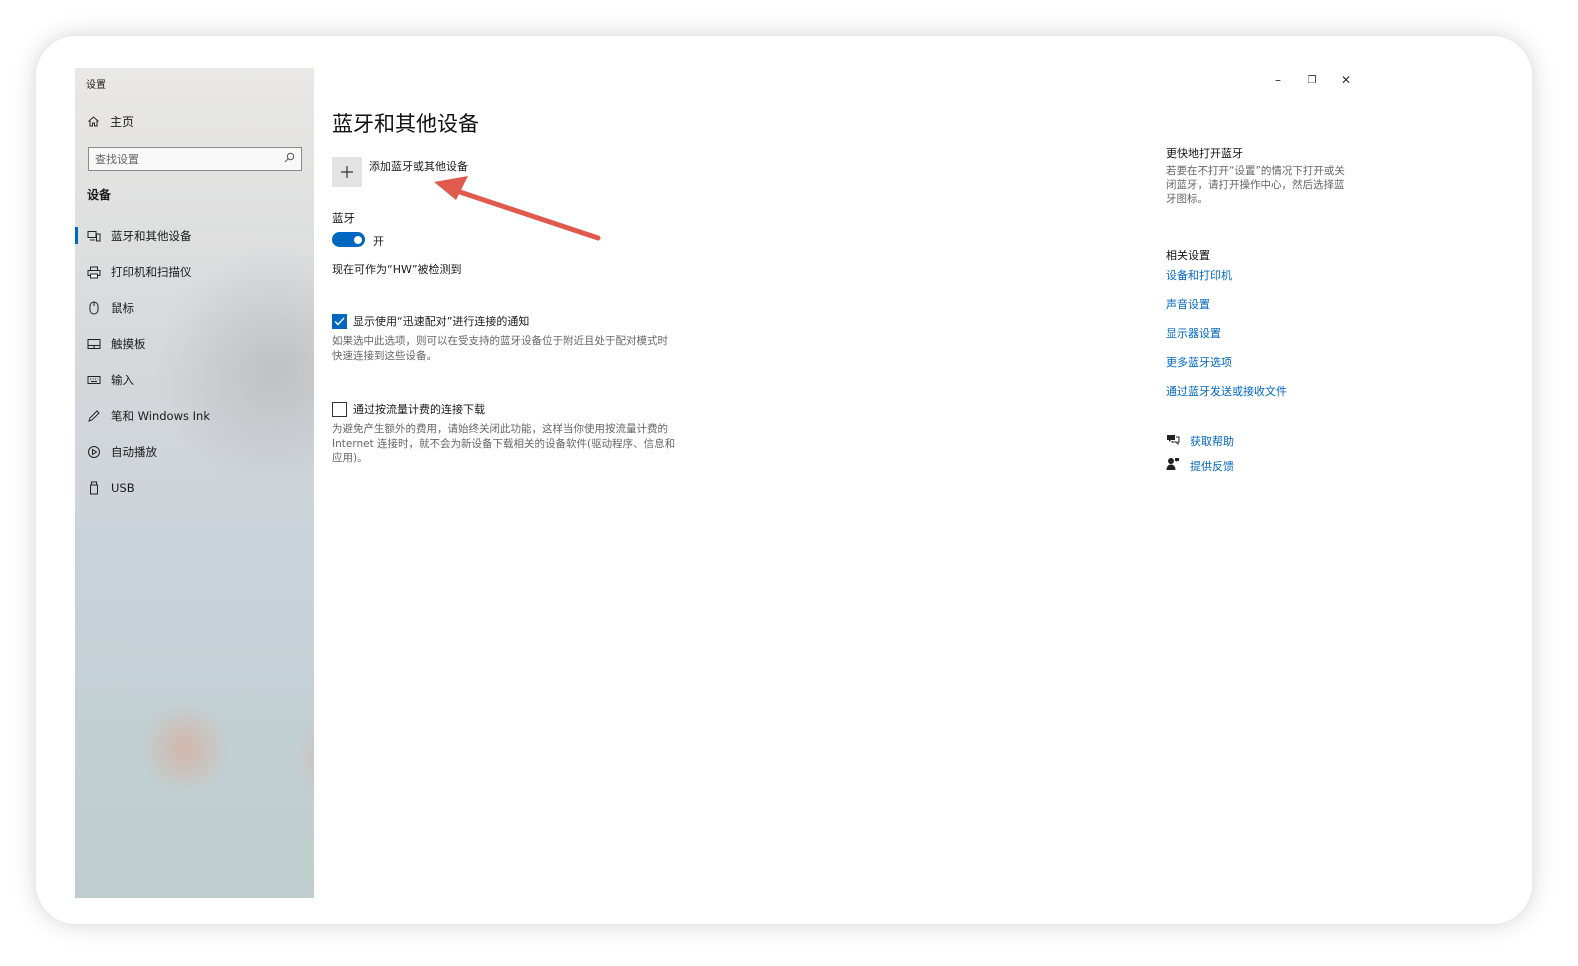  Describe the element at coordinates (1199, 275) in the screenshot. I see `link-devices-printers: 设备和打印机` at that location.